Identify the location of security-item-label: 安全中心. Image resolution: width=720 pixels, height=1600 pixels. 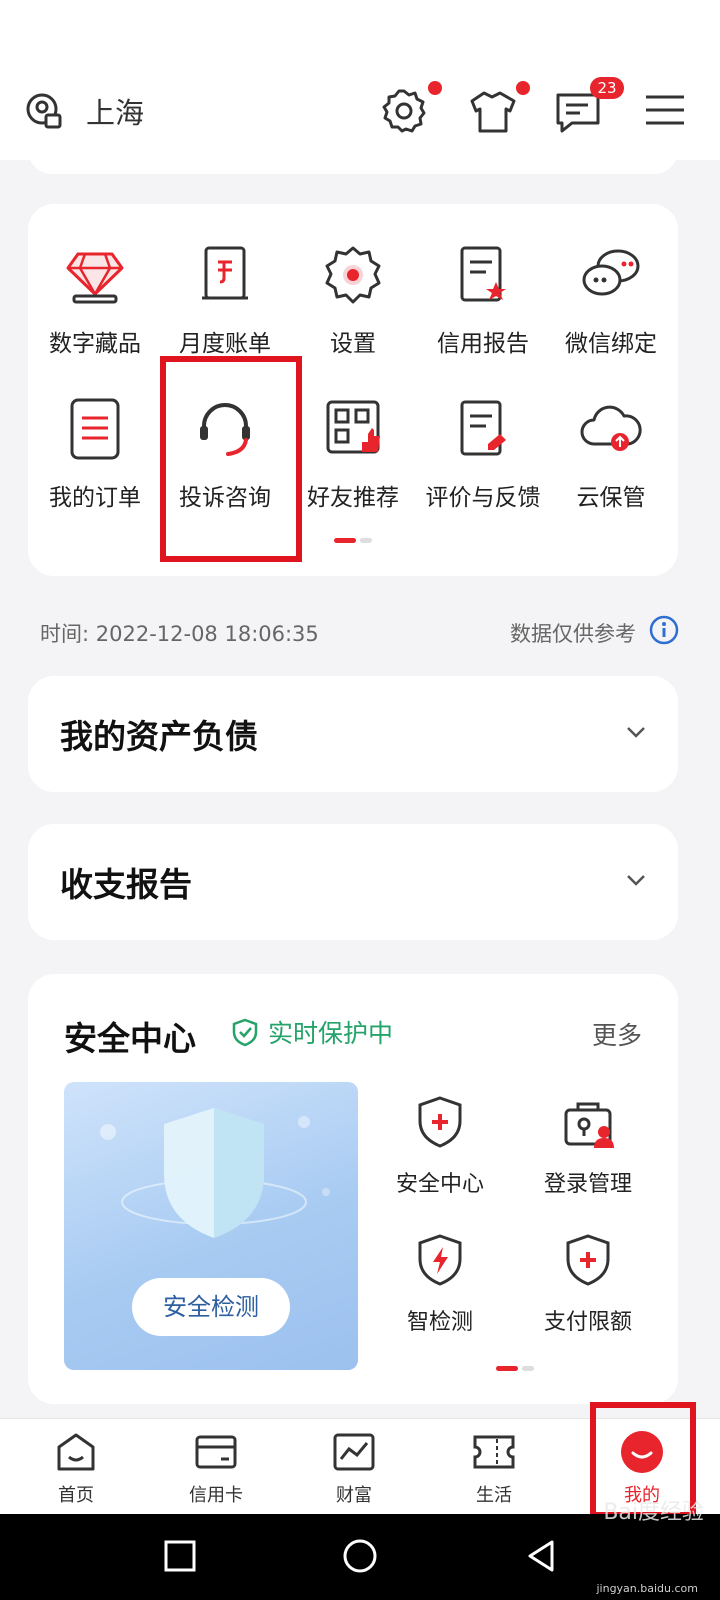
(439, 1184).